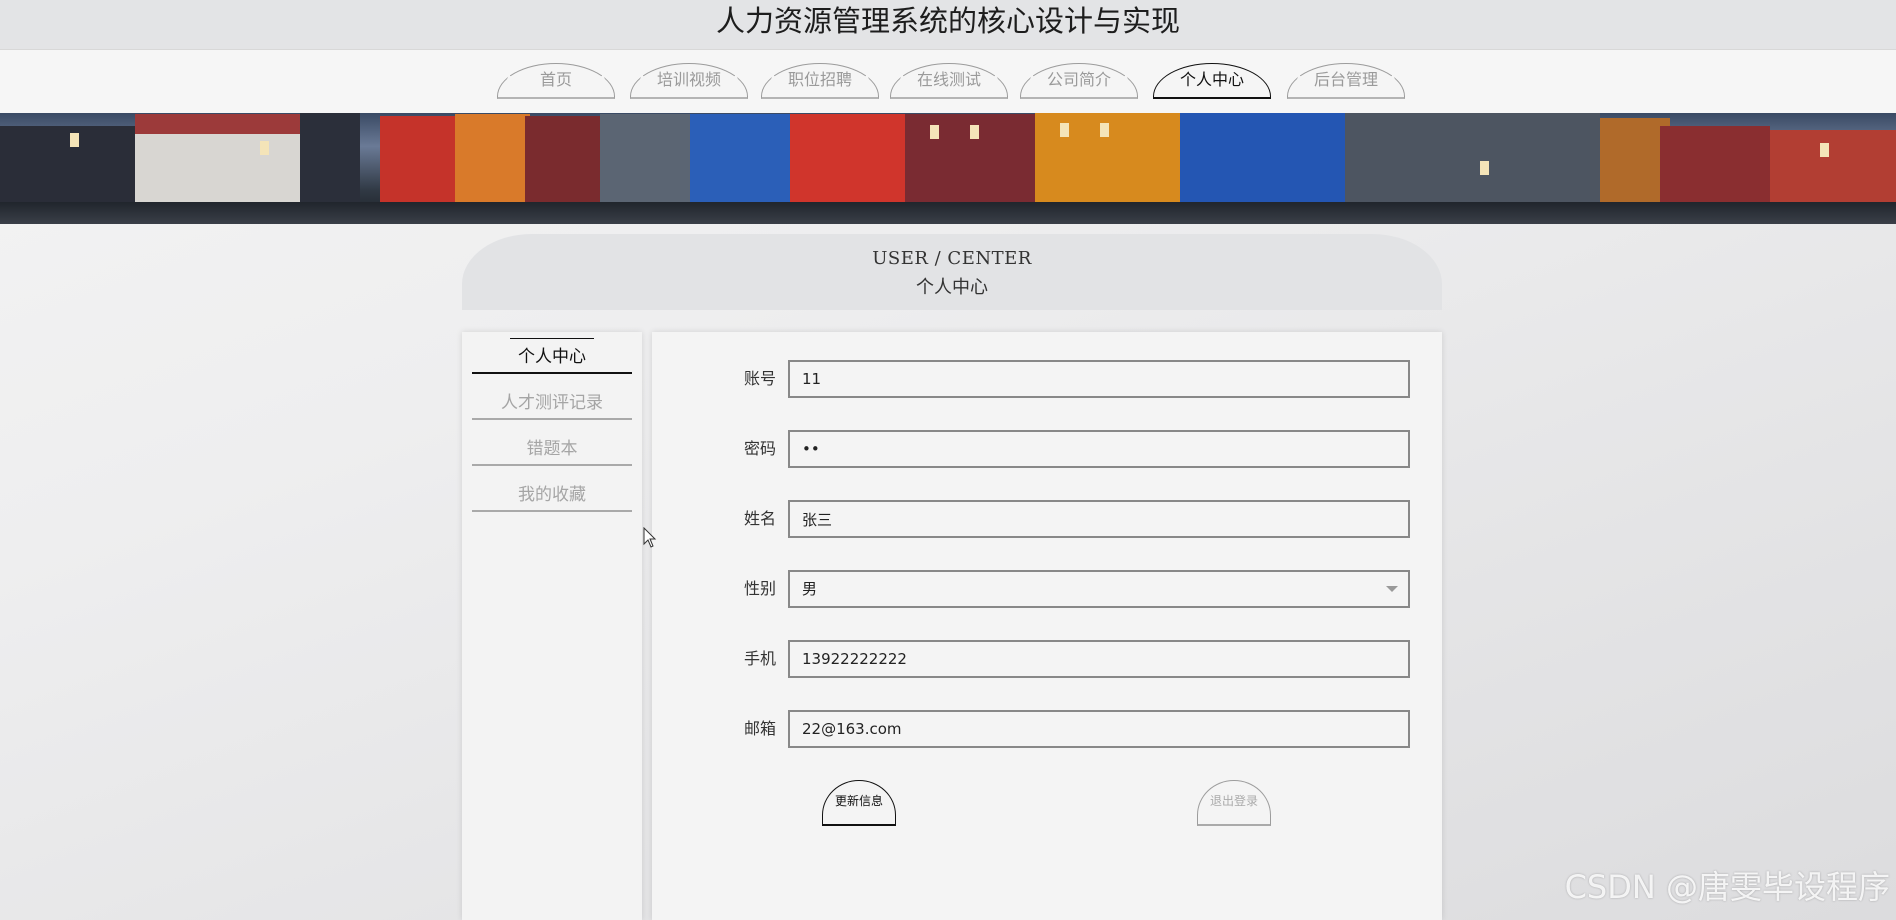 Image resolution: width=1896 pixels, height=920 pixels. What do you see at coordinates (552, 403) in the screenshot?
I see `sidebar-item-talent-assessment: 人才测评记录` at bounding box center [552, 403].